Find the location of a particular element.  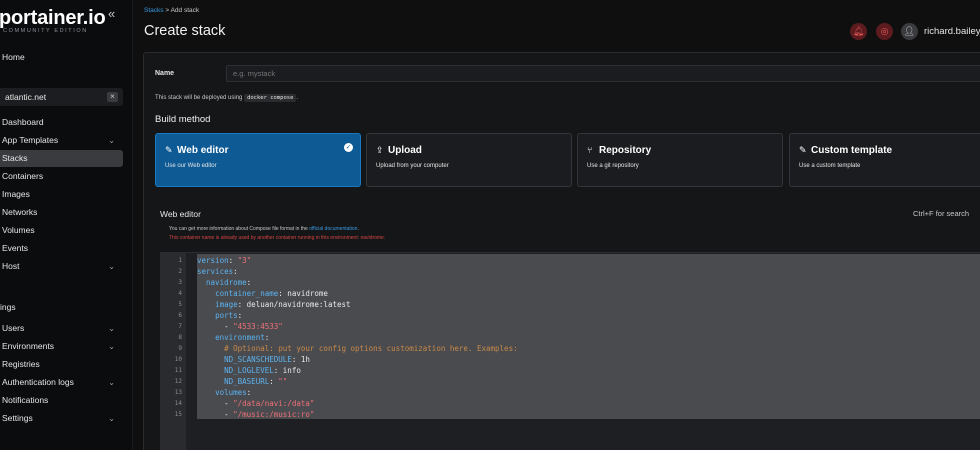

sidebar-item-networks: Networks is located at coordinates (61, 212).